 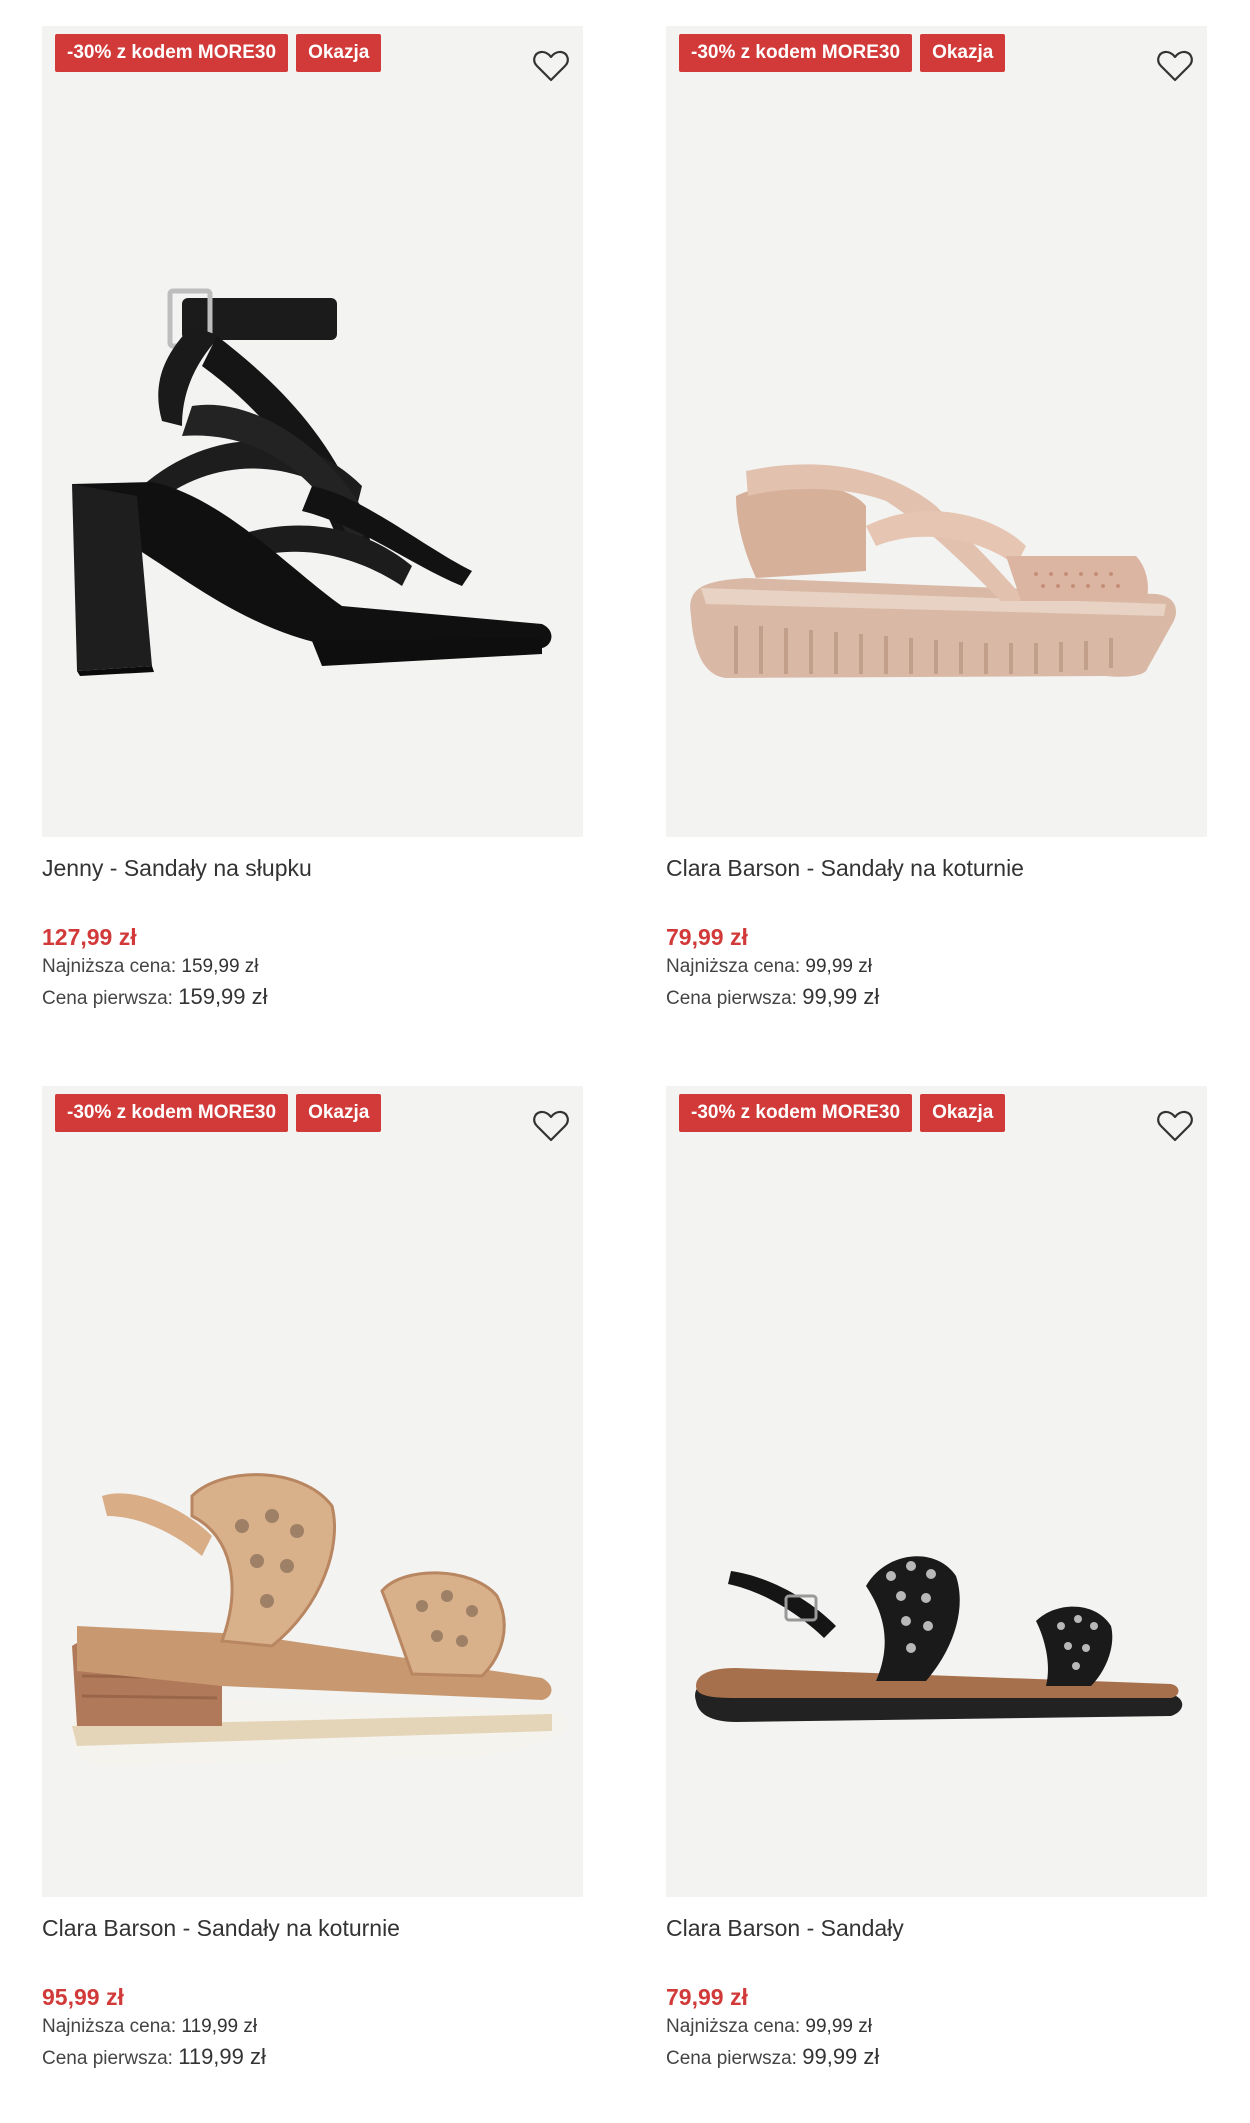 What do you see at coordinates (89, 937) in the screenshot?
I see `current-price: 127,99 zł` at bounding box center [89, 937].